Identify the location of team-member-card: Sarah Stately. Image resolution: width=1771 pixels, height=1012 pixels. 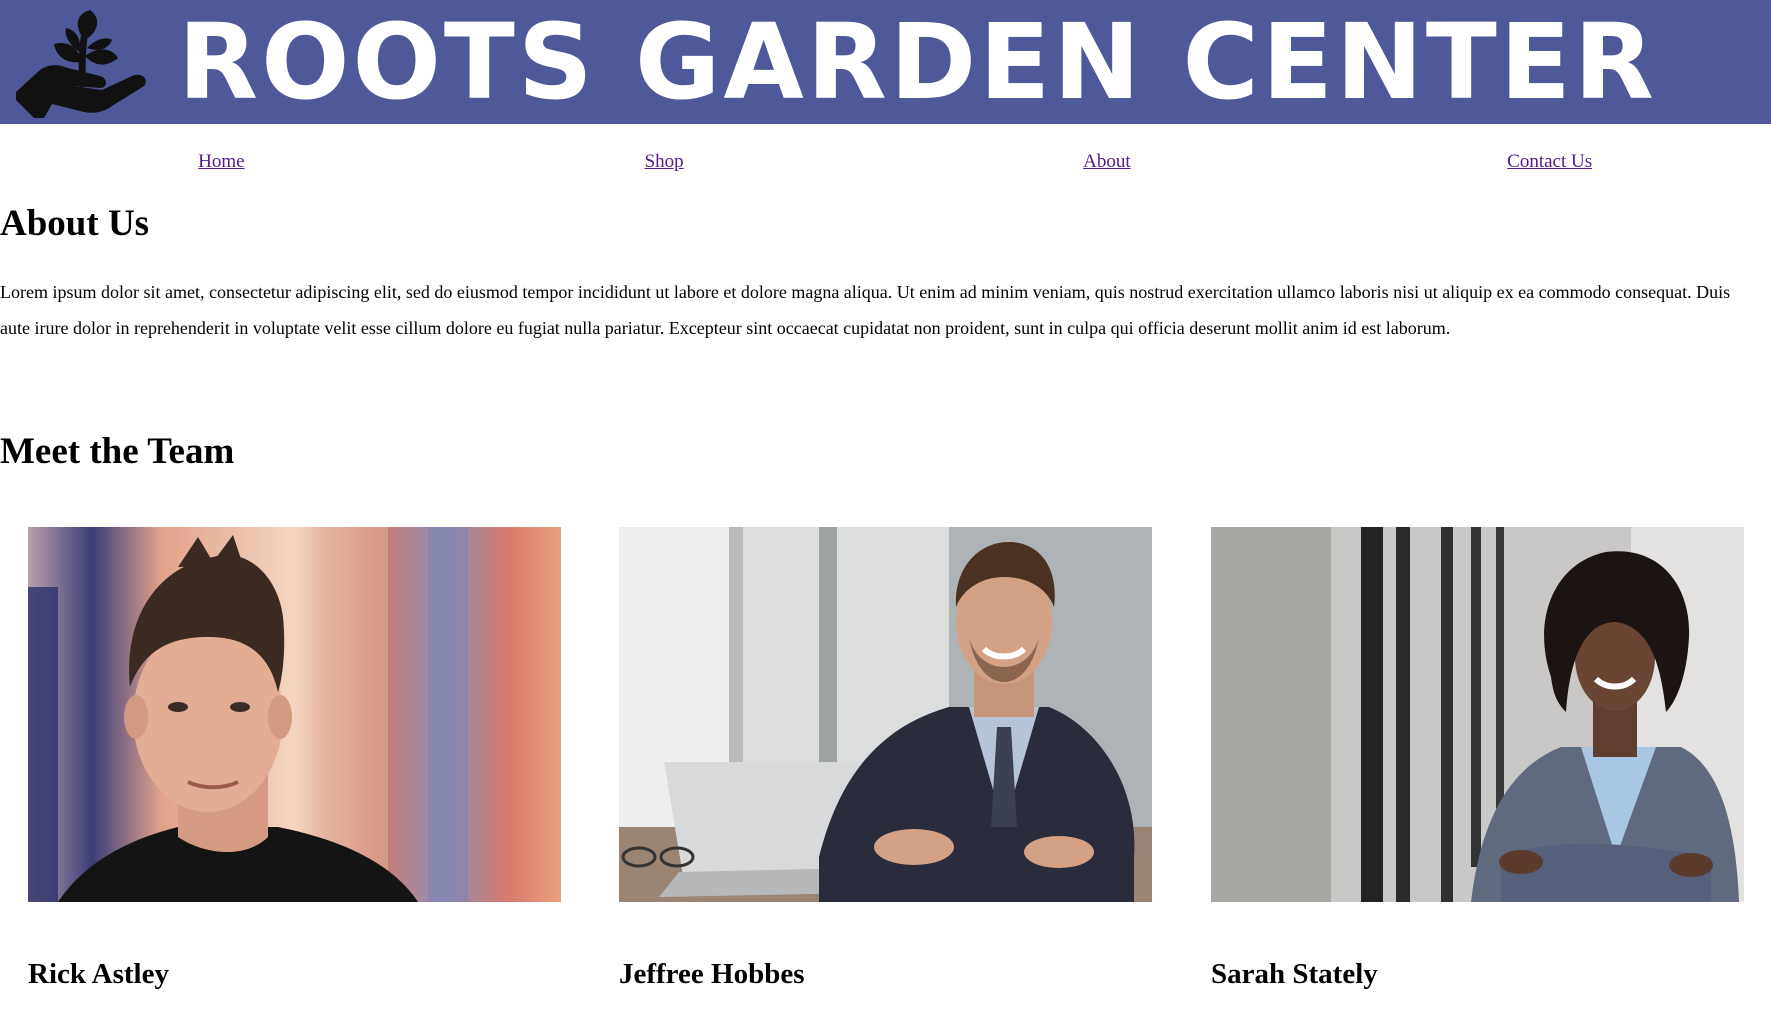
(1477, 760).